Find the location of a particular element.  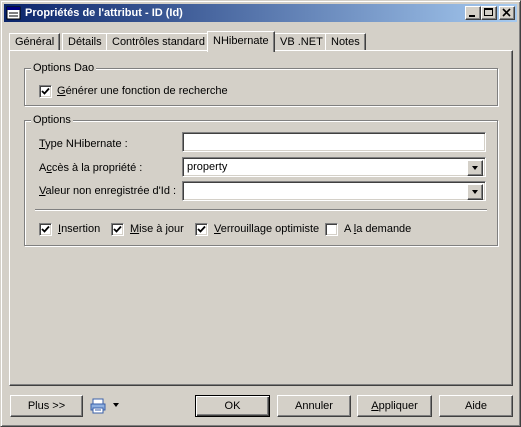

options-separator is located at coordinates (261, 210).